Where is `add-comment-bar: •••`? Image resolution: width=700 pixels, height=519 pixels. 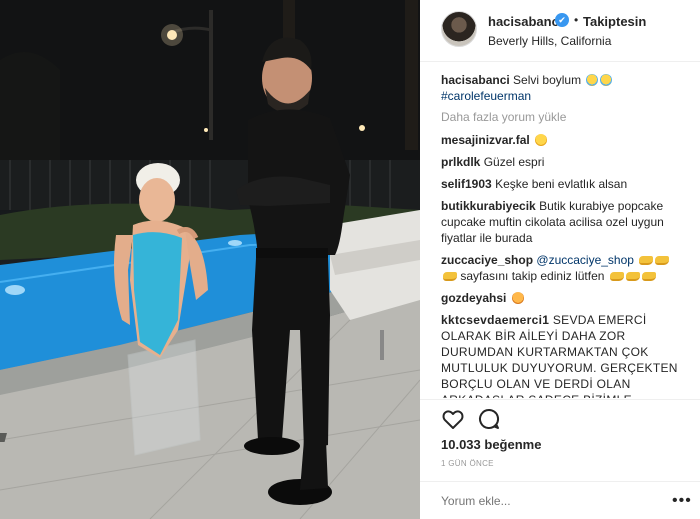 add-comment-bar: ••• is located at coordinates (560, 500).